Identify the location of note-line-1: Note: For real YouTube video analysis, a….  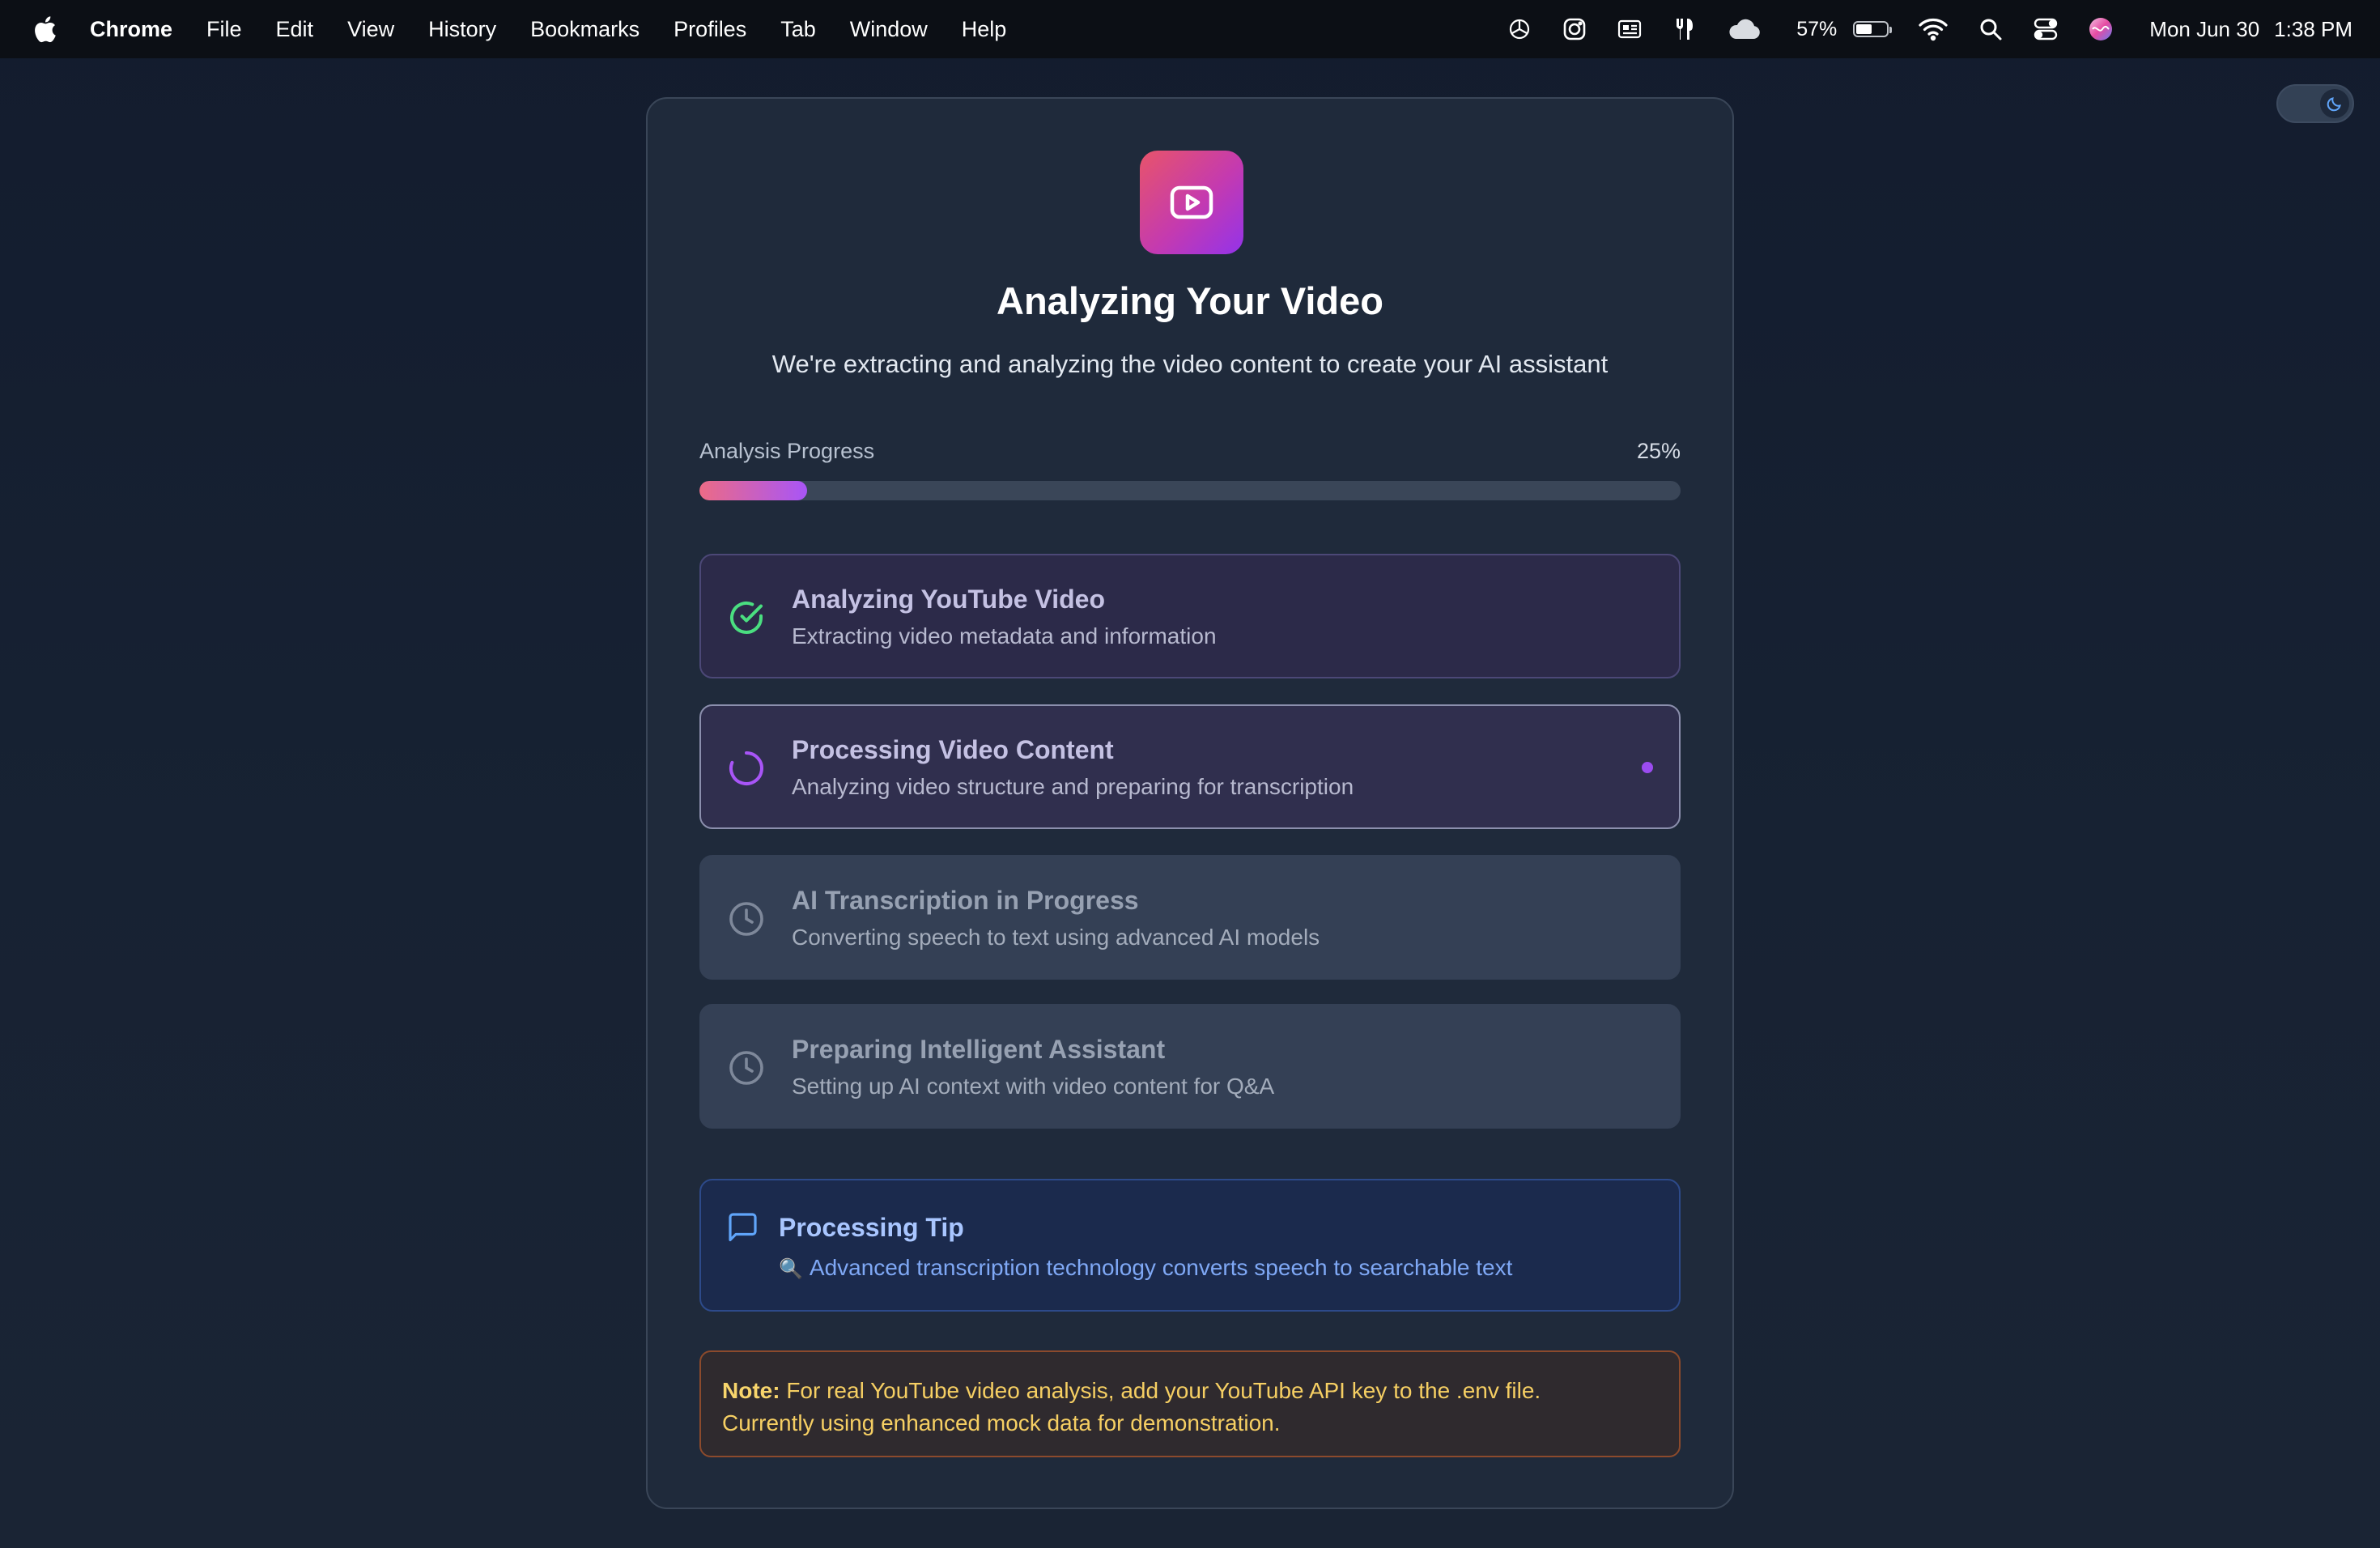
(1190, 1391).